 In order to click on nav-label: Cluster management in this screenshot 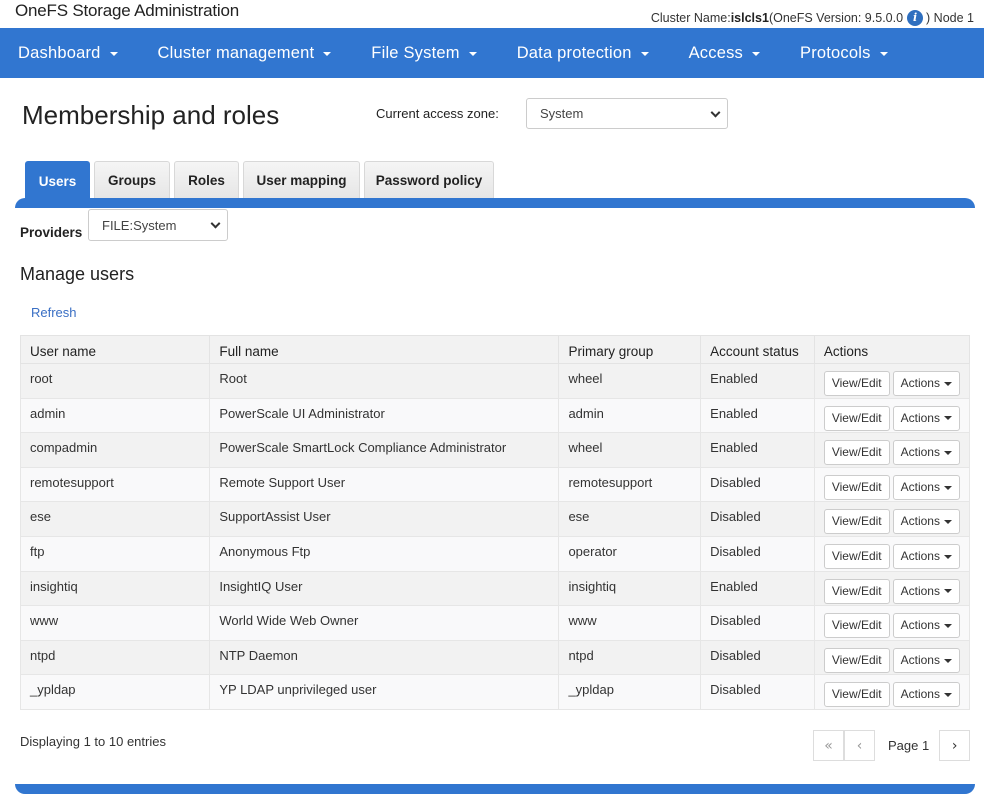, I will do `click(236, 52)`.